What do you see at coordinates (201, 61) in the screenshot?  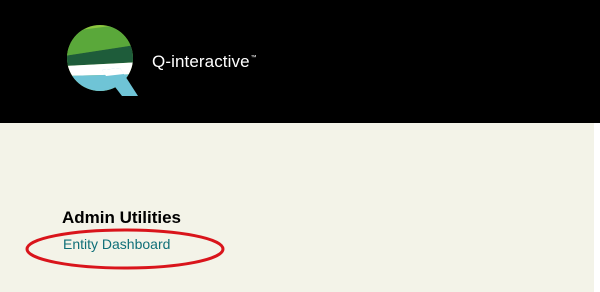 I see `brand-name-text: Q-interactive` at bounding box center [201, 61].